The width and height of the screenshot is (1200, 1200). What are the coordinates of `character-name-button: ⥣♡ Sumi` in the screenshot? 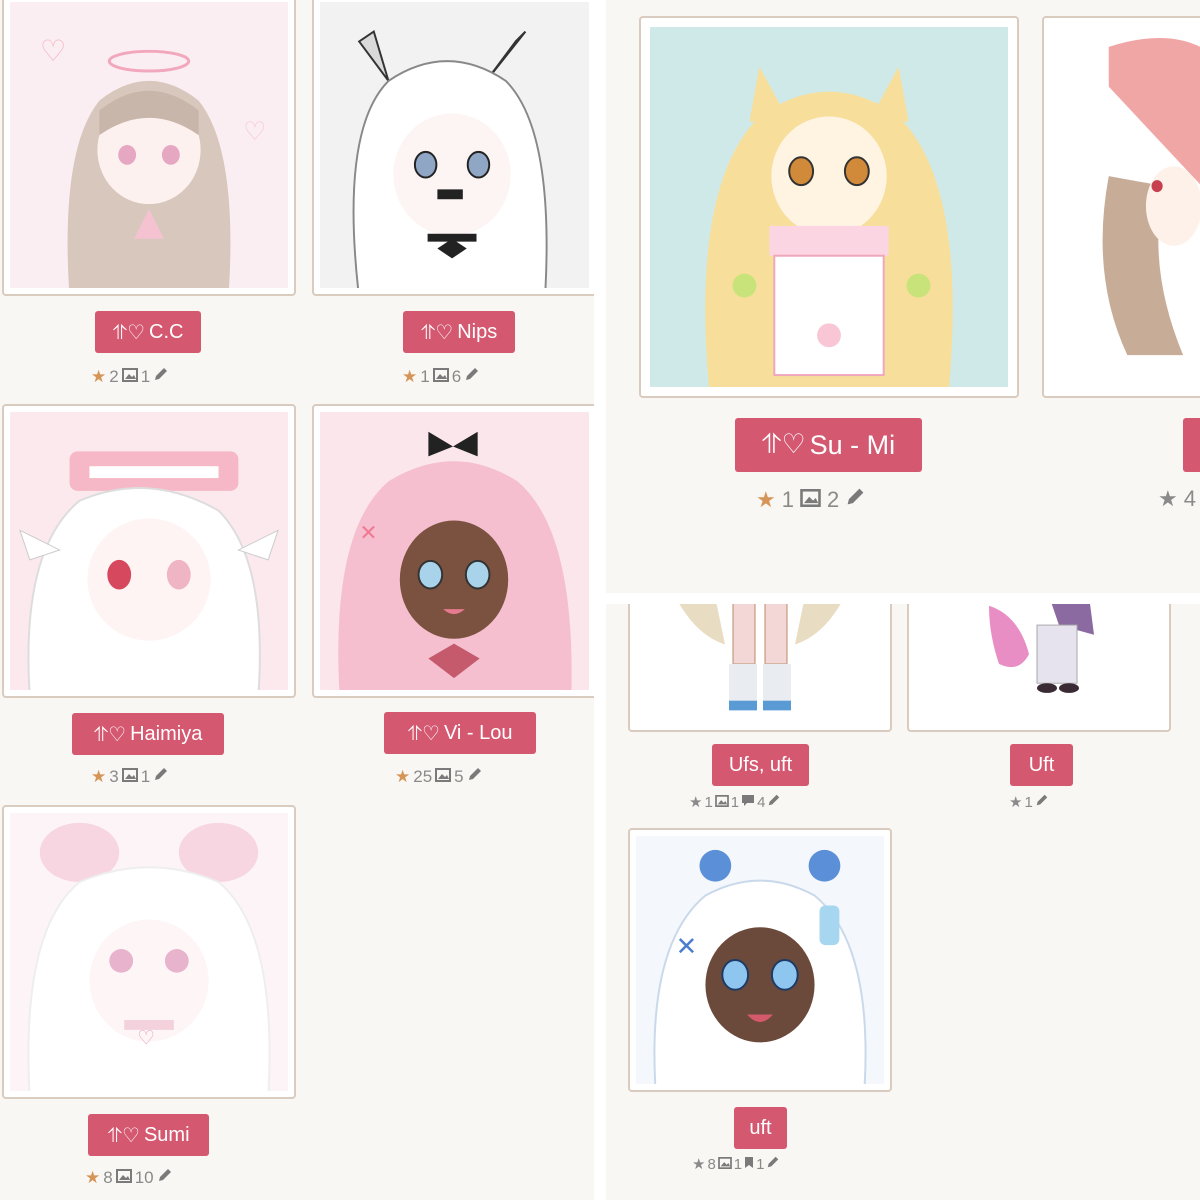 It's located at (148, 1135).